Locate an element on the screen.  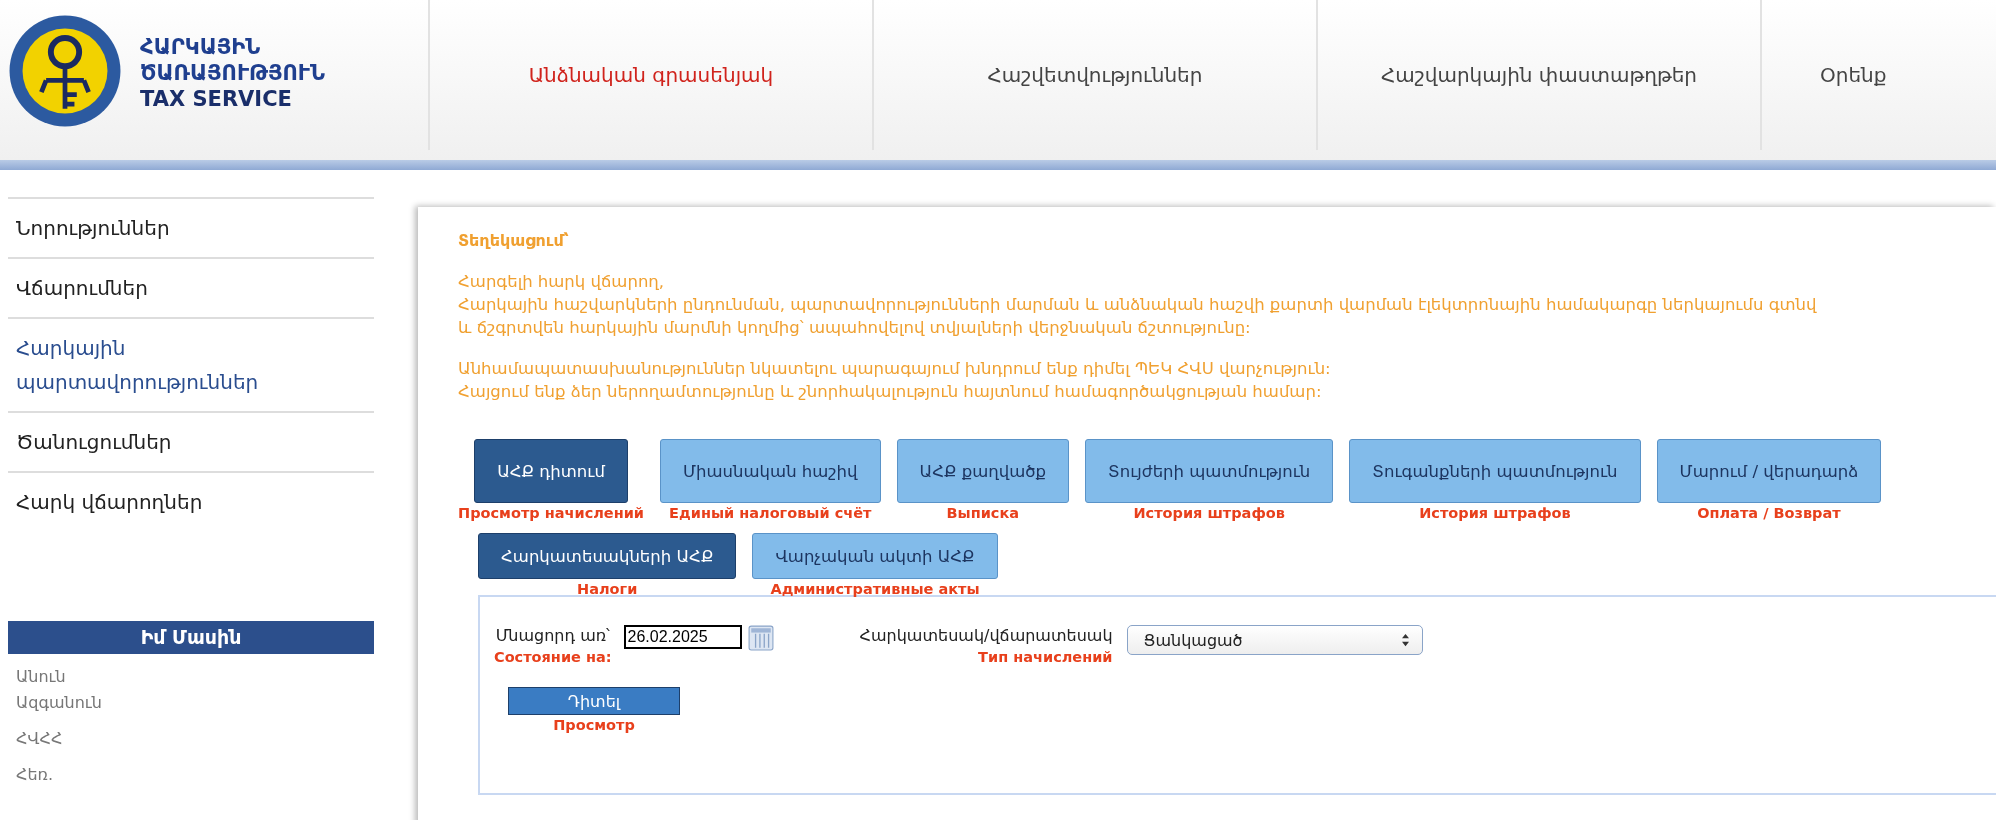
logo-text: TAX SERVICE is located at coordinates (216, 99).